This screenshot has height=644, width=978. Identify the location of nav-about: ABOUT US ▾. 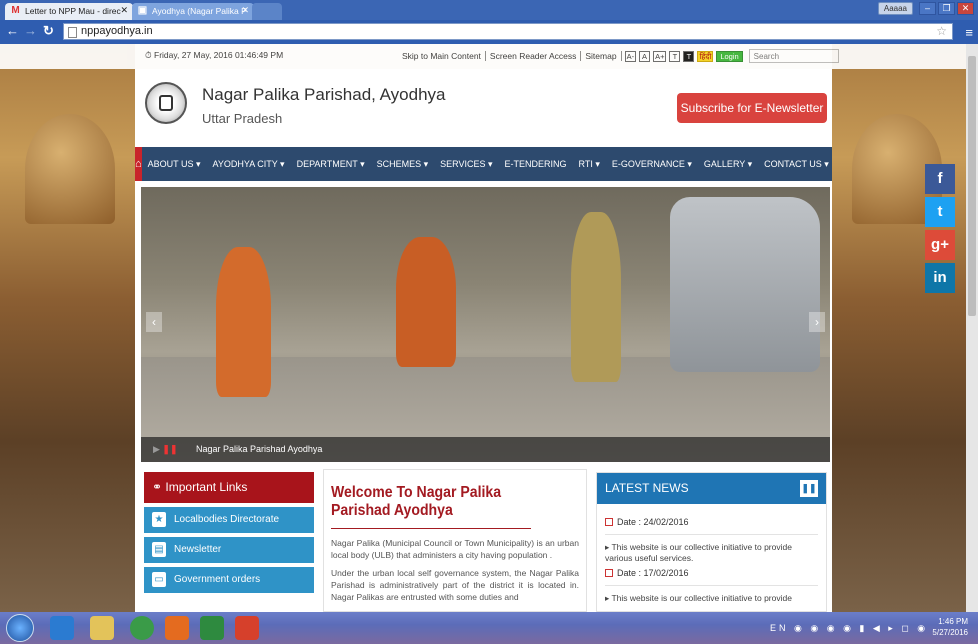
(174, 164).